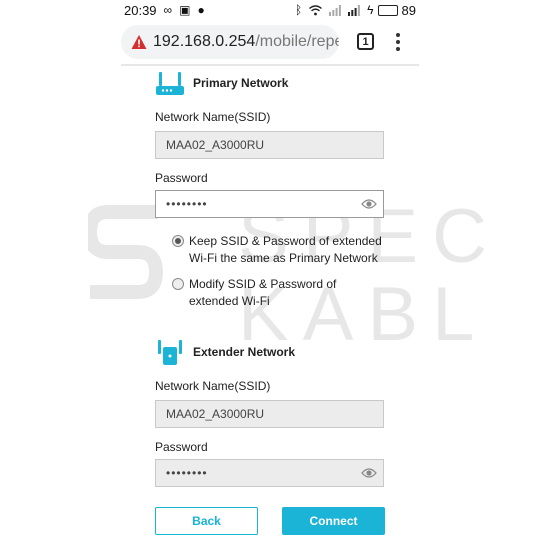 The width and height of the screenshot is (540, 540). I want to click on option-modify: Modify SSID & Password of extended Wi-Fi, so click(279, 293).